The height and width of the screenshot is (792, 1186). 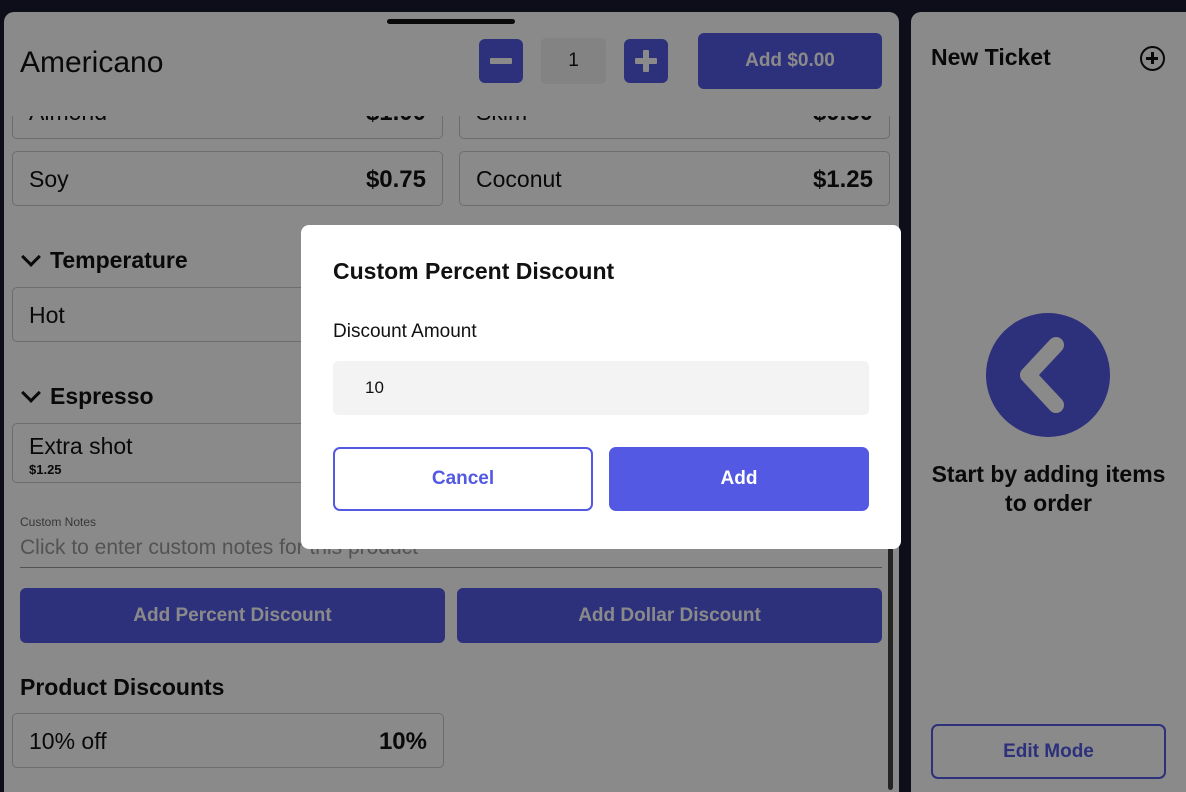 I want to click on discount-amount-label: Discount Amount, so click(x=405, y=331).